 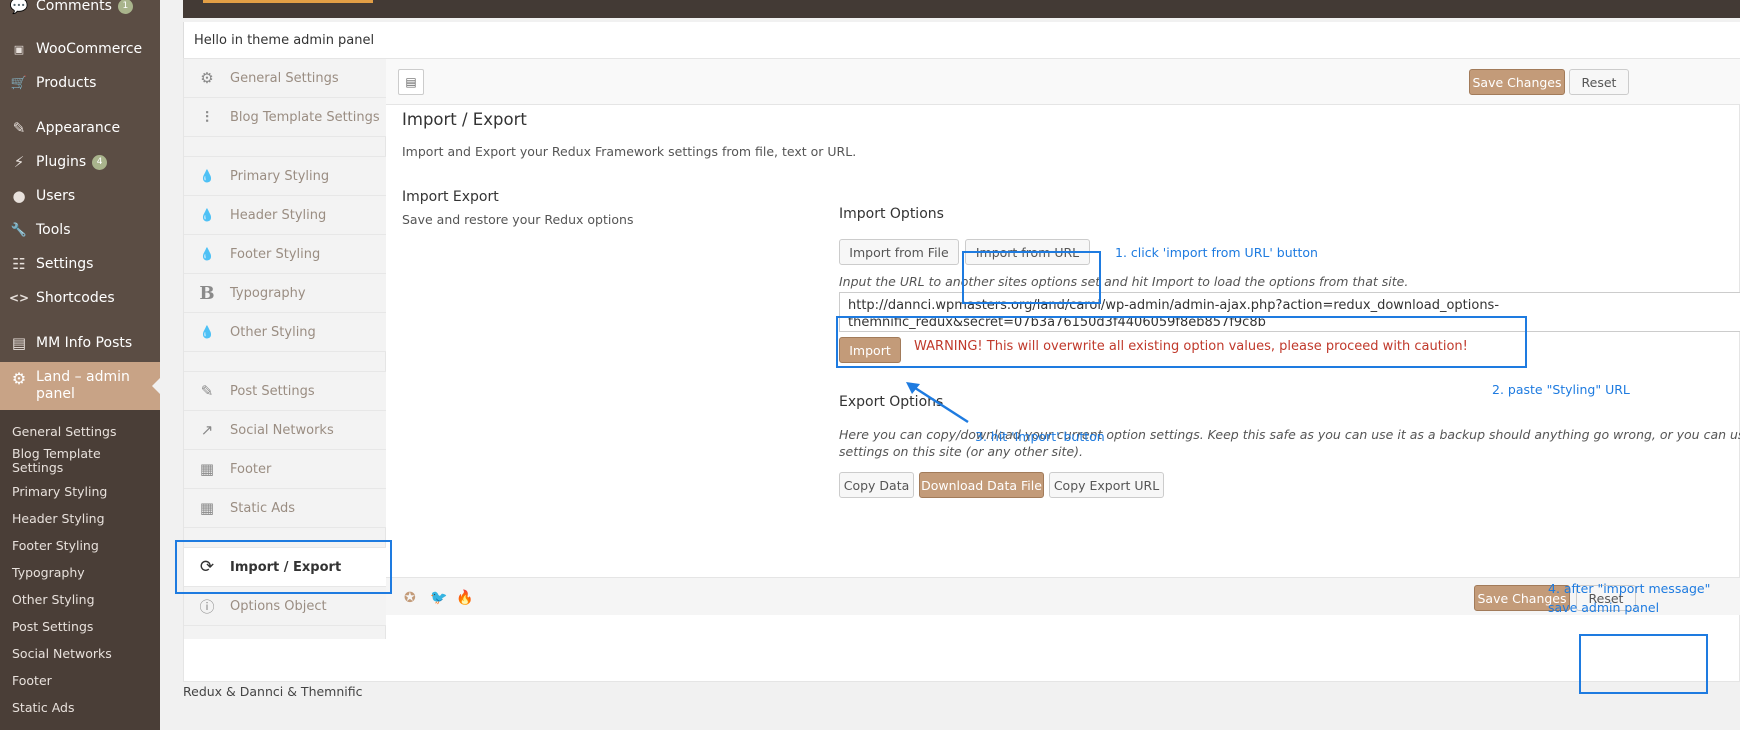 What do you see at coordinates (207, 117) in the screenshot?
I see `sliders-icon: ⫶` at bounding box center [207, 117].